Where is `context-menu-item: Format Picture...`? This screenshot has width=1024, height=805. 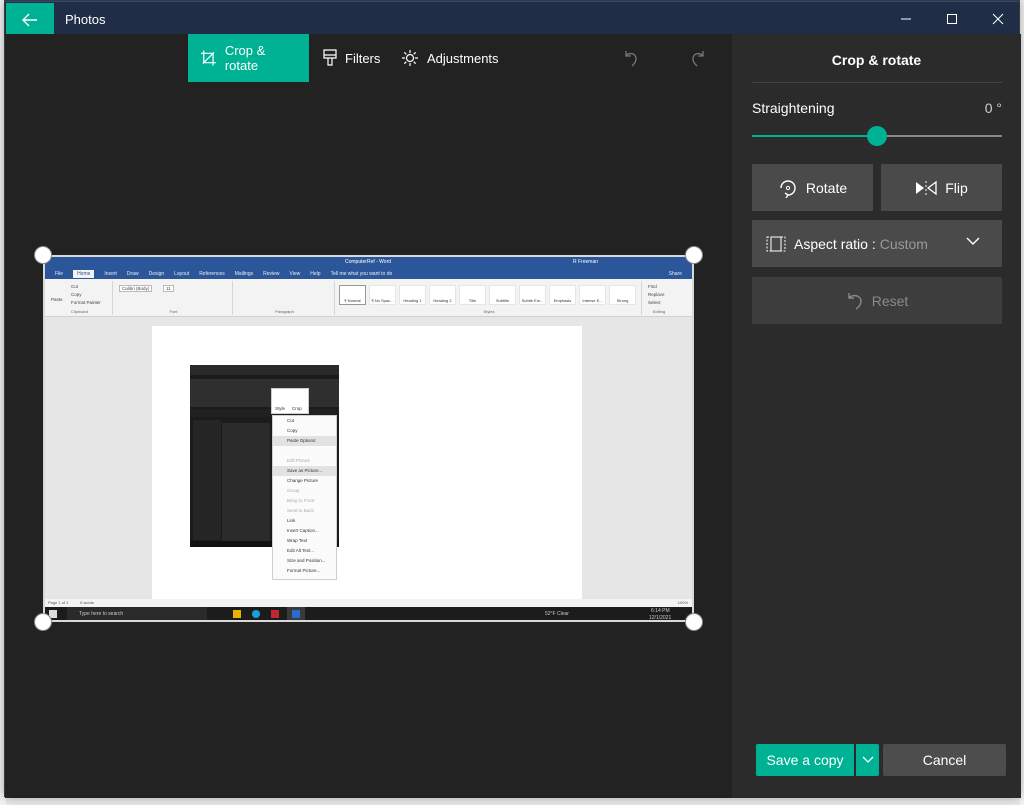
context-menu-item: Format Picture... is located at coordinates (304, 570).